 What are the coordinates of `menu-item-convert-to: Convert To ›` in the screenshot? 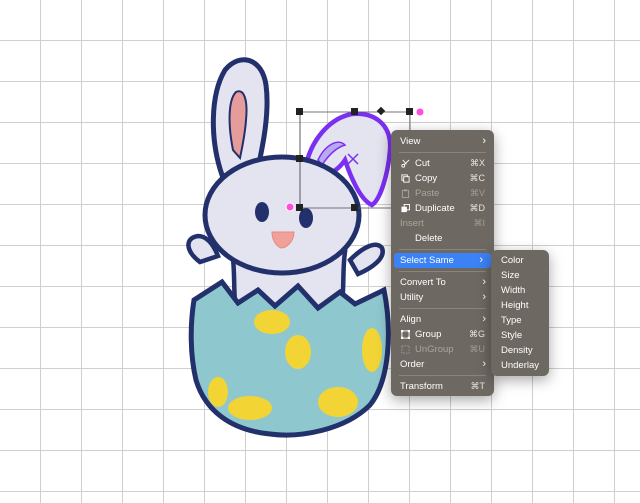 It's located at (442, 282).